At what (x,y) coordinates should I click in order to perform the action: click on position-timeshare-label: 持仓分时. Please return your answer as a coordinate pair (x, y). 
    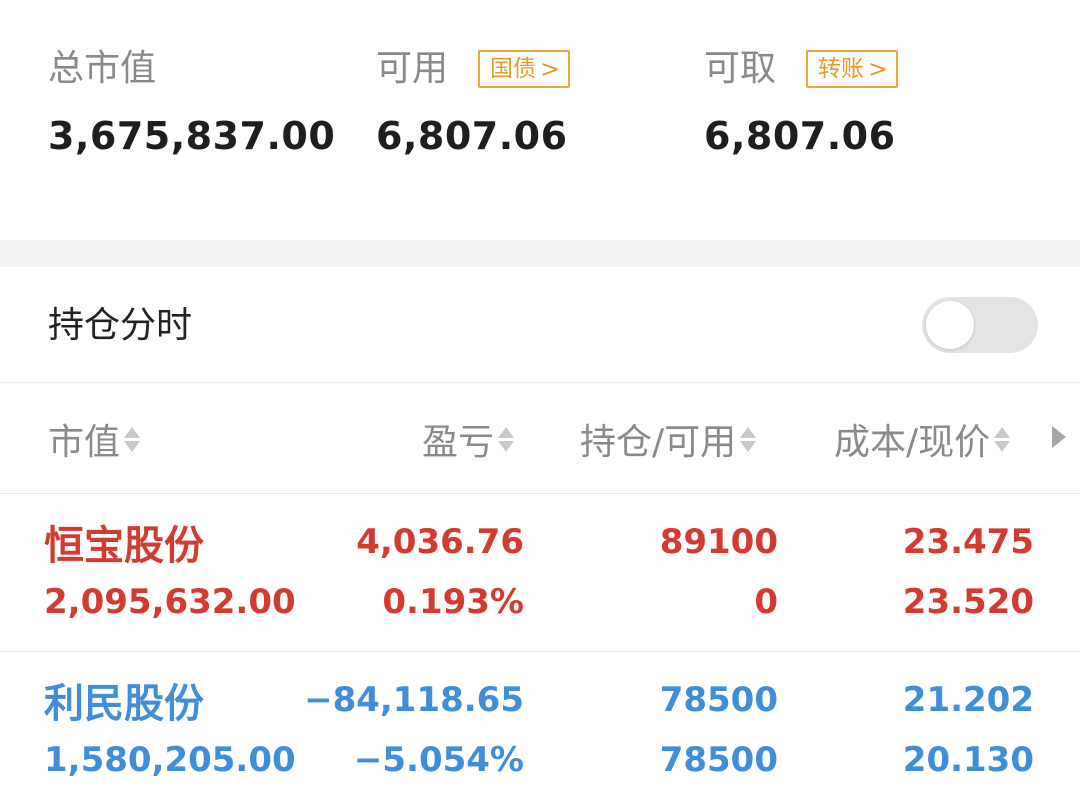
    Looking at the image, I should click on (120, 325).